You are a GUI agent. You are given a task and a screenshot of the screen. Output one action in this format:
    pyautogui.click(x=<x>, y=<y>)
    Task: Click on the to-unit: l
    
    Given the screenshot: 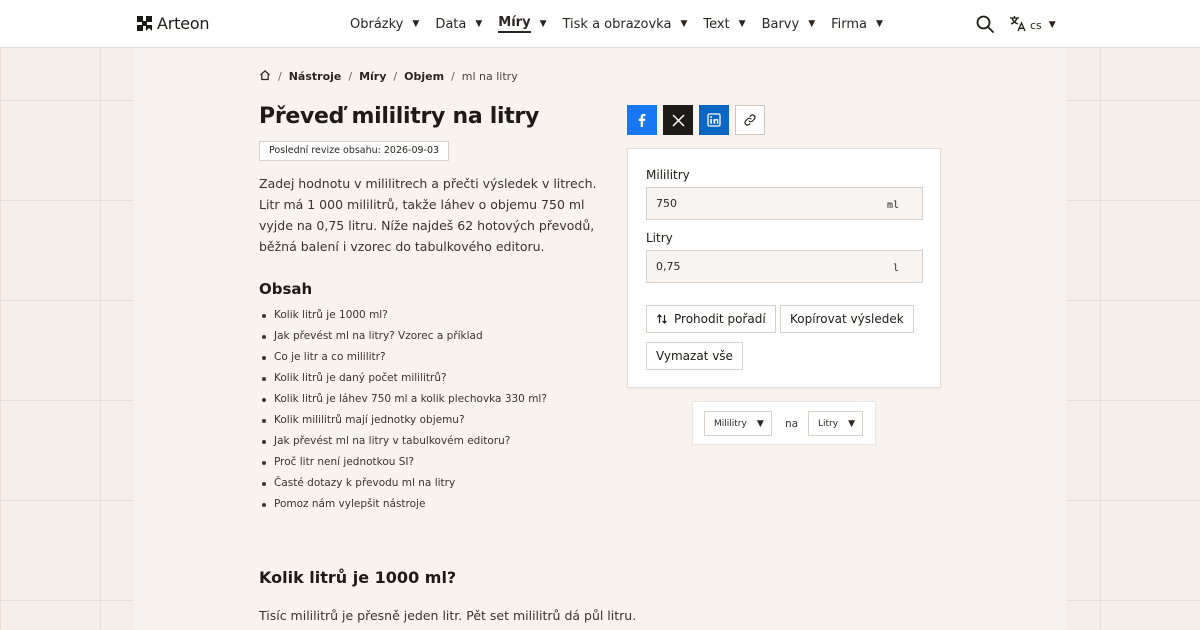 What is the action you would take?
    pyautogui.click(x=895, y=268)
    